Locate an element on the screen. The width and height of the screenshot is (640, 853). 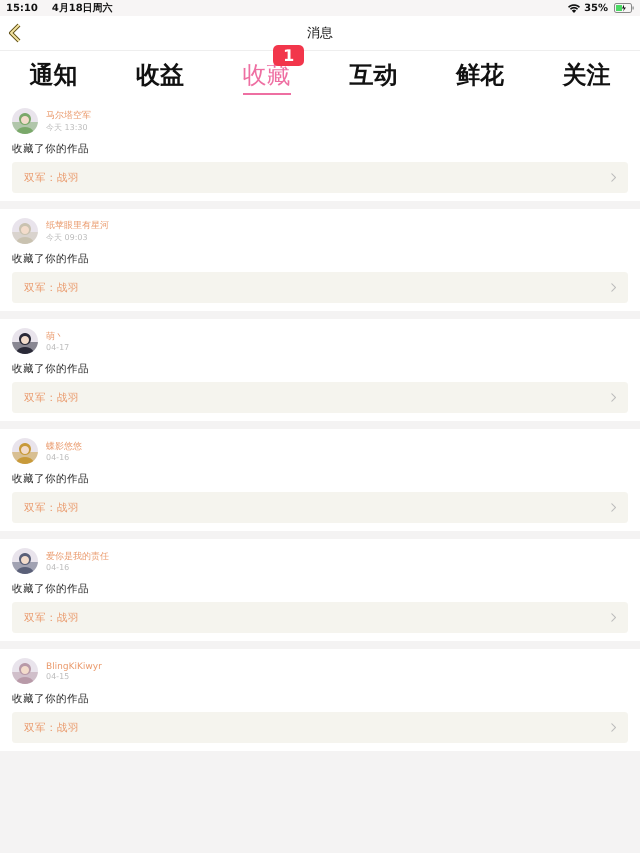
user-name: 萌丶 is located at coordinates (58, 336).